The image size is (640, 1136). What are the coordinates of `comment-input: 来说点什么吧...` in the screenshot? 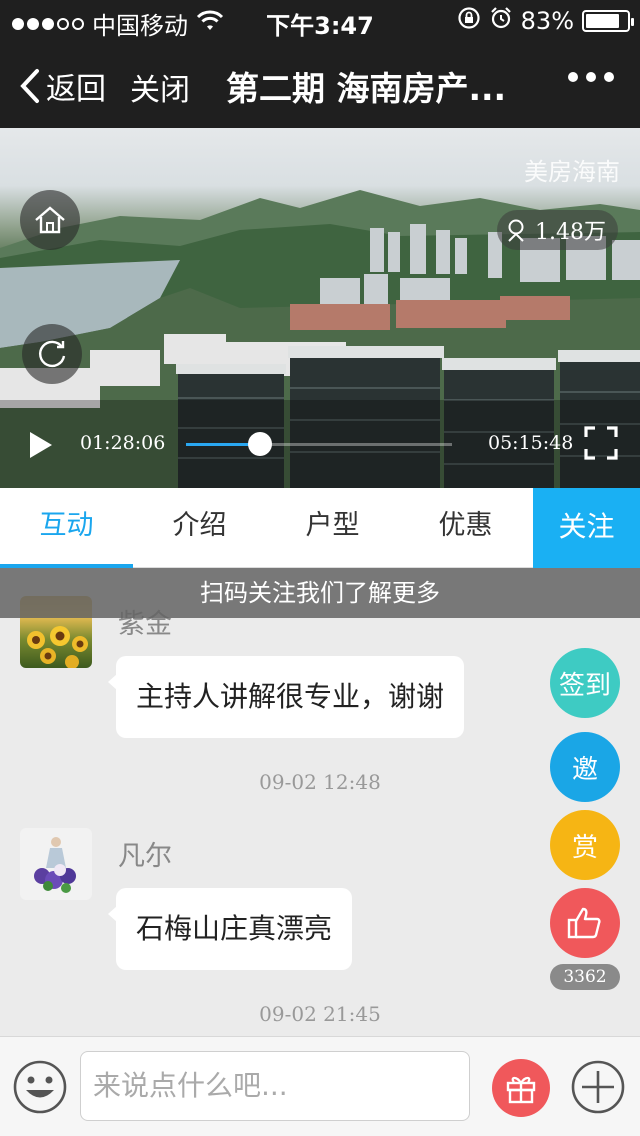 It's located at (275, 1086).